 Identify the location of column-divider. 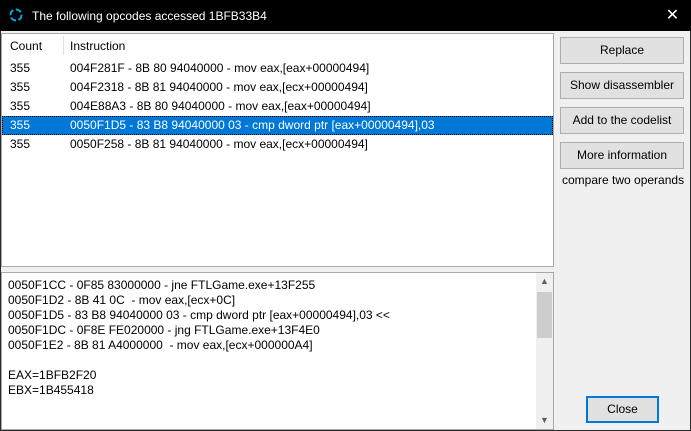
(63, 45).